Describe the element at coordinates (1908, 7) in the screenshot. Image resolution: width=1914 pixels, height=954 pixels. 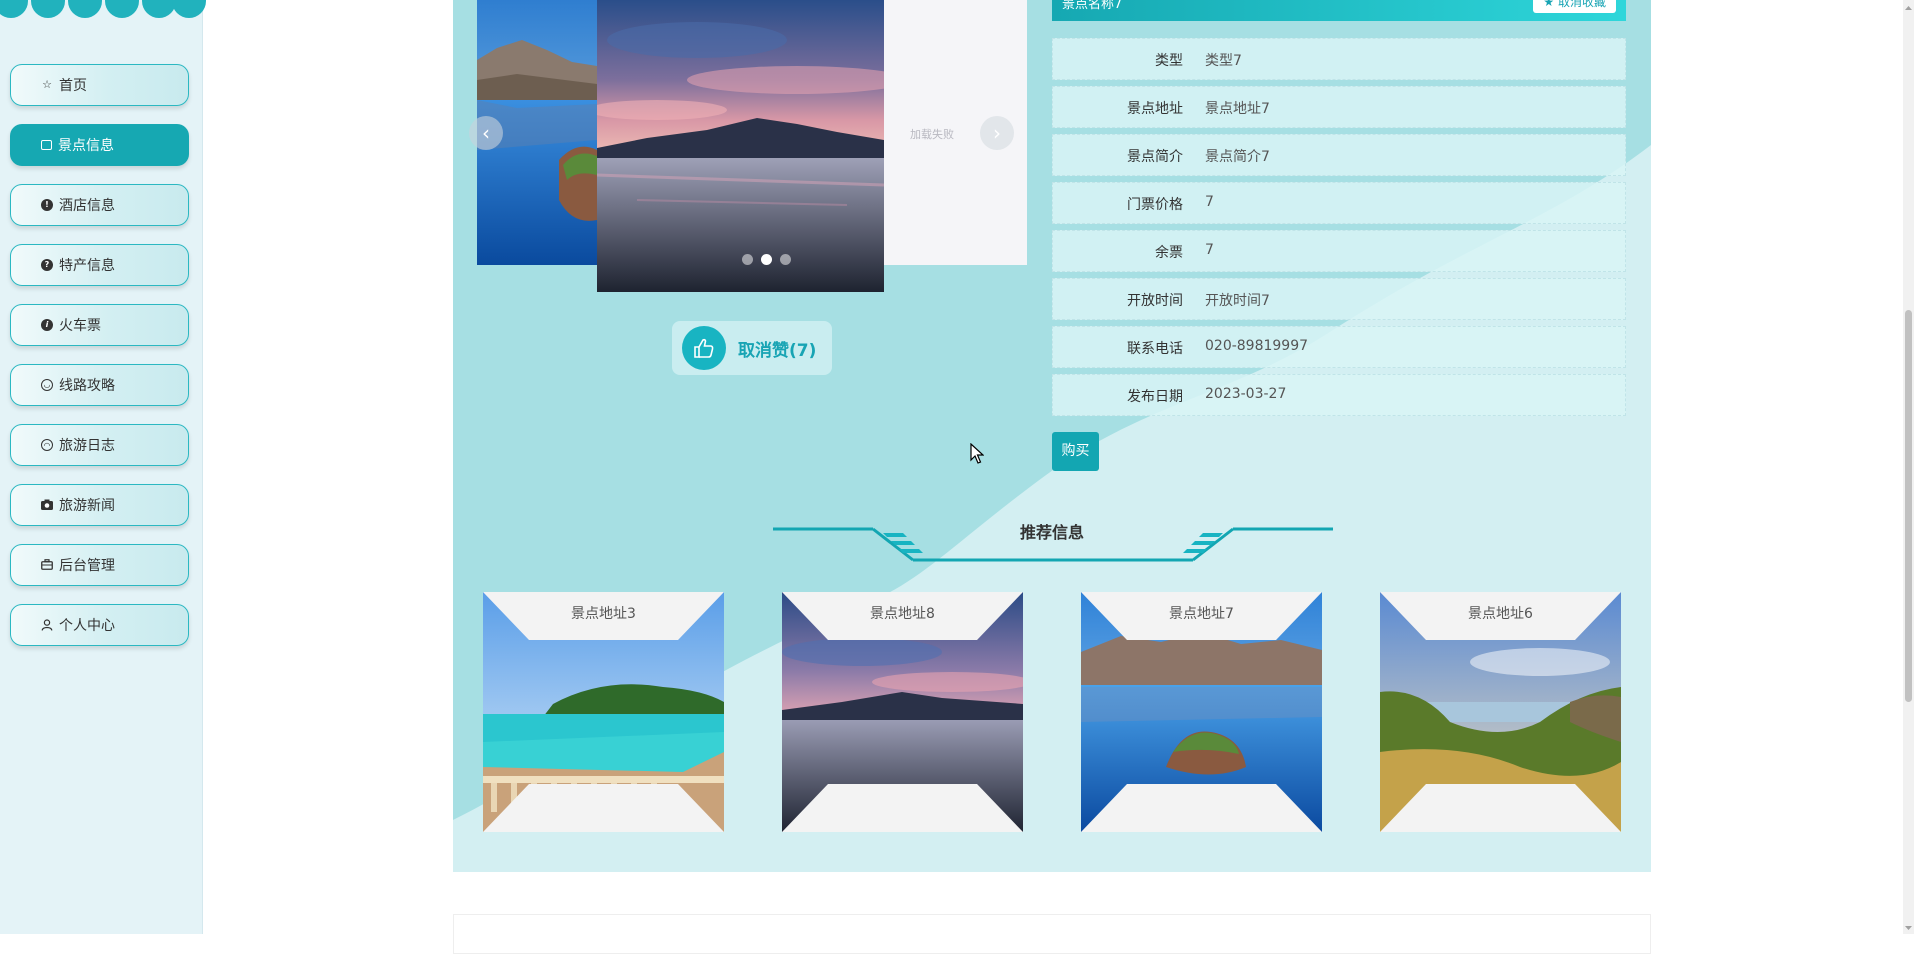
I see `scroll-up-arrow-icon` at that location.